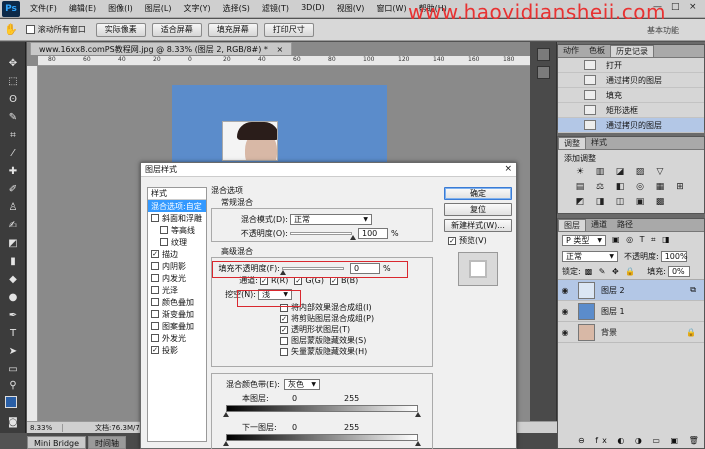  Describe the element at coordinates (13, 334) in the screenshot. I see `type-tool-icon: T` at that location.